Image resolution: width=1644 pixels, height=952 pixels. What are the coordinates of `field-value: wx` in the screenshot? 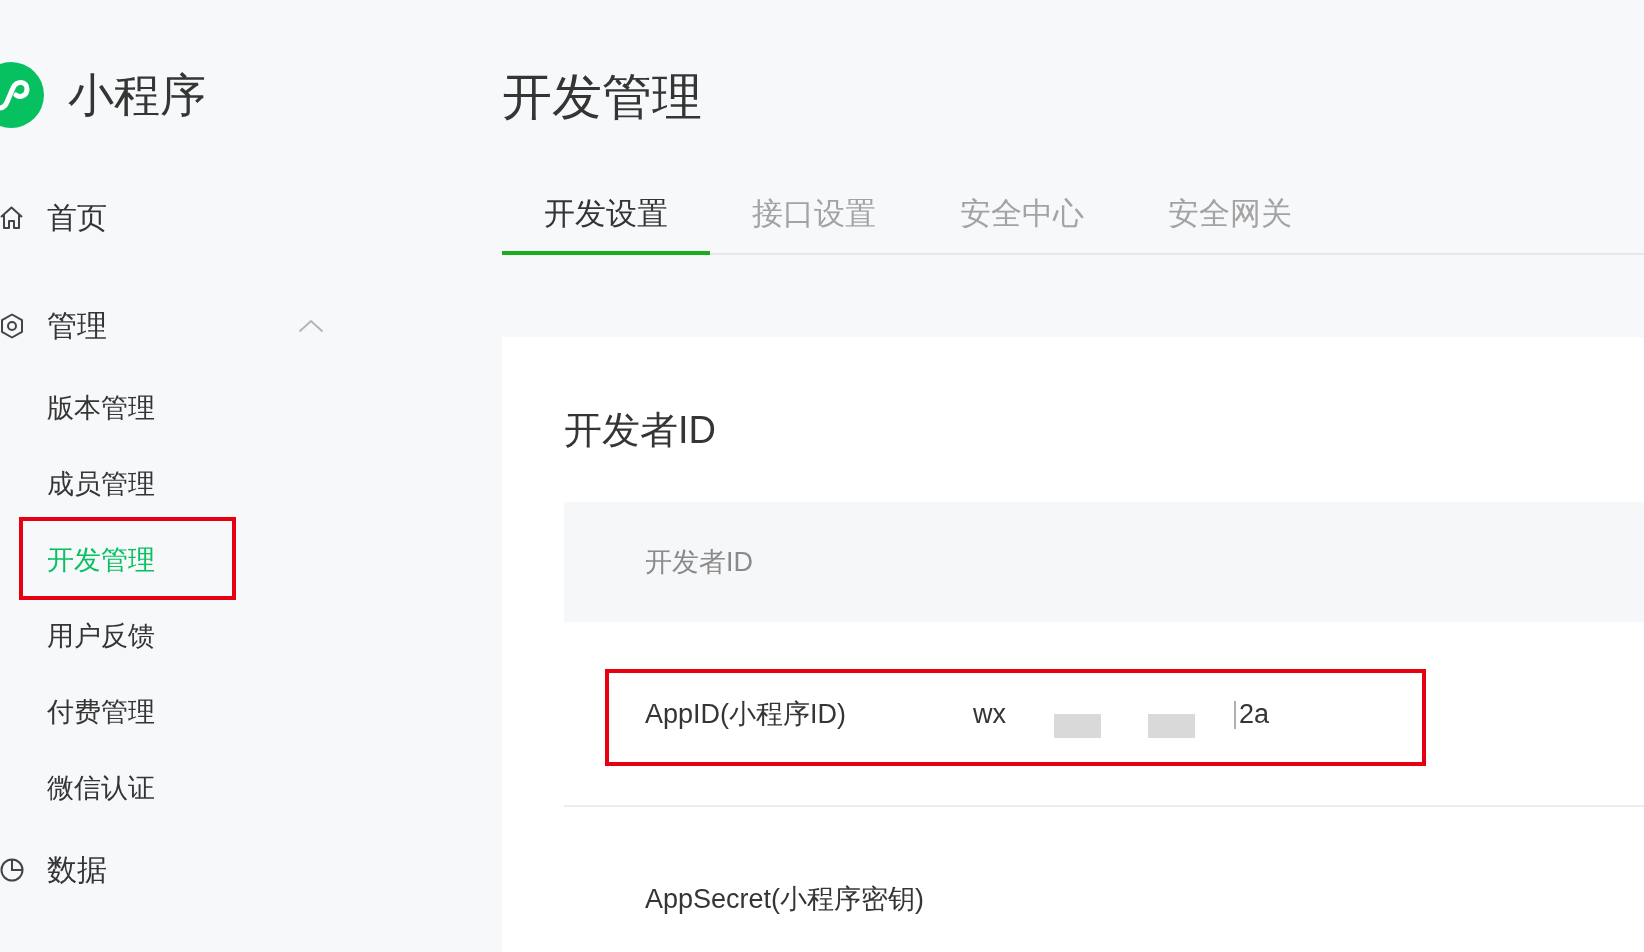 It's located at (989, 714).